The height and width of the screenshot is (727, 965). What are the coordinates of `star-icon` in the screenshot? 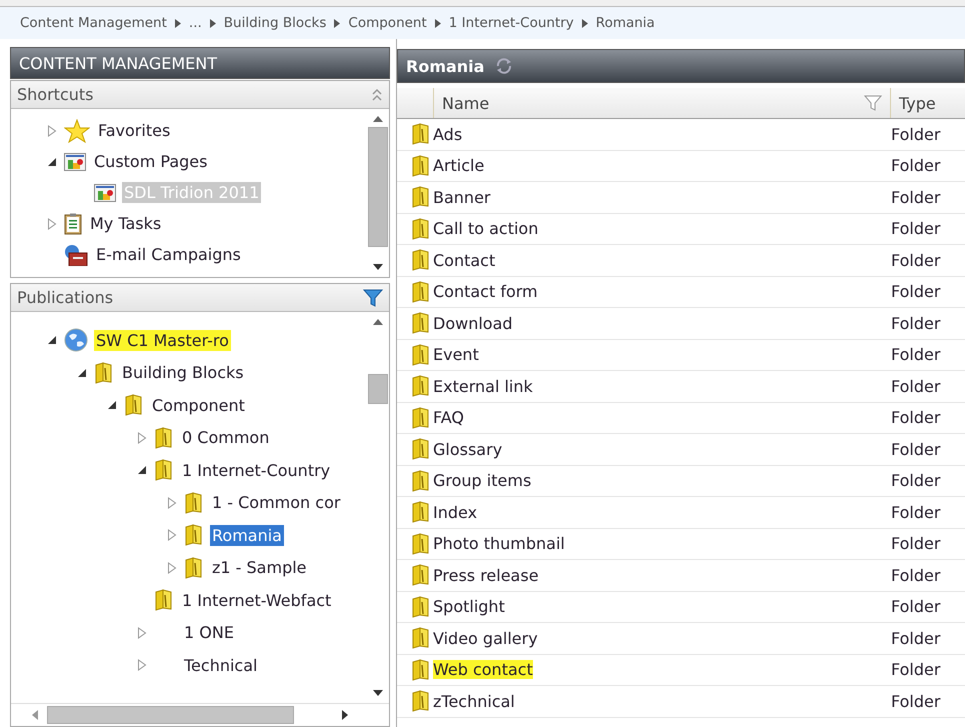 It's located at (77, 130).